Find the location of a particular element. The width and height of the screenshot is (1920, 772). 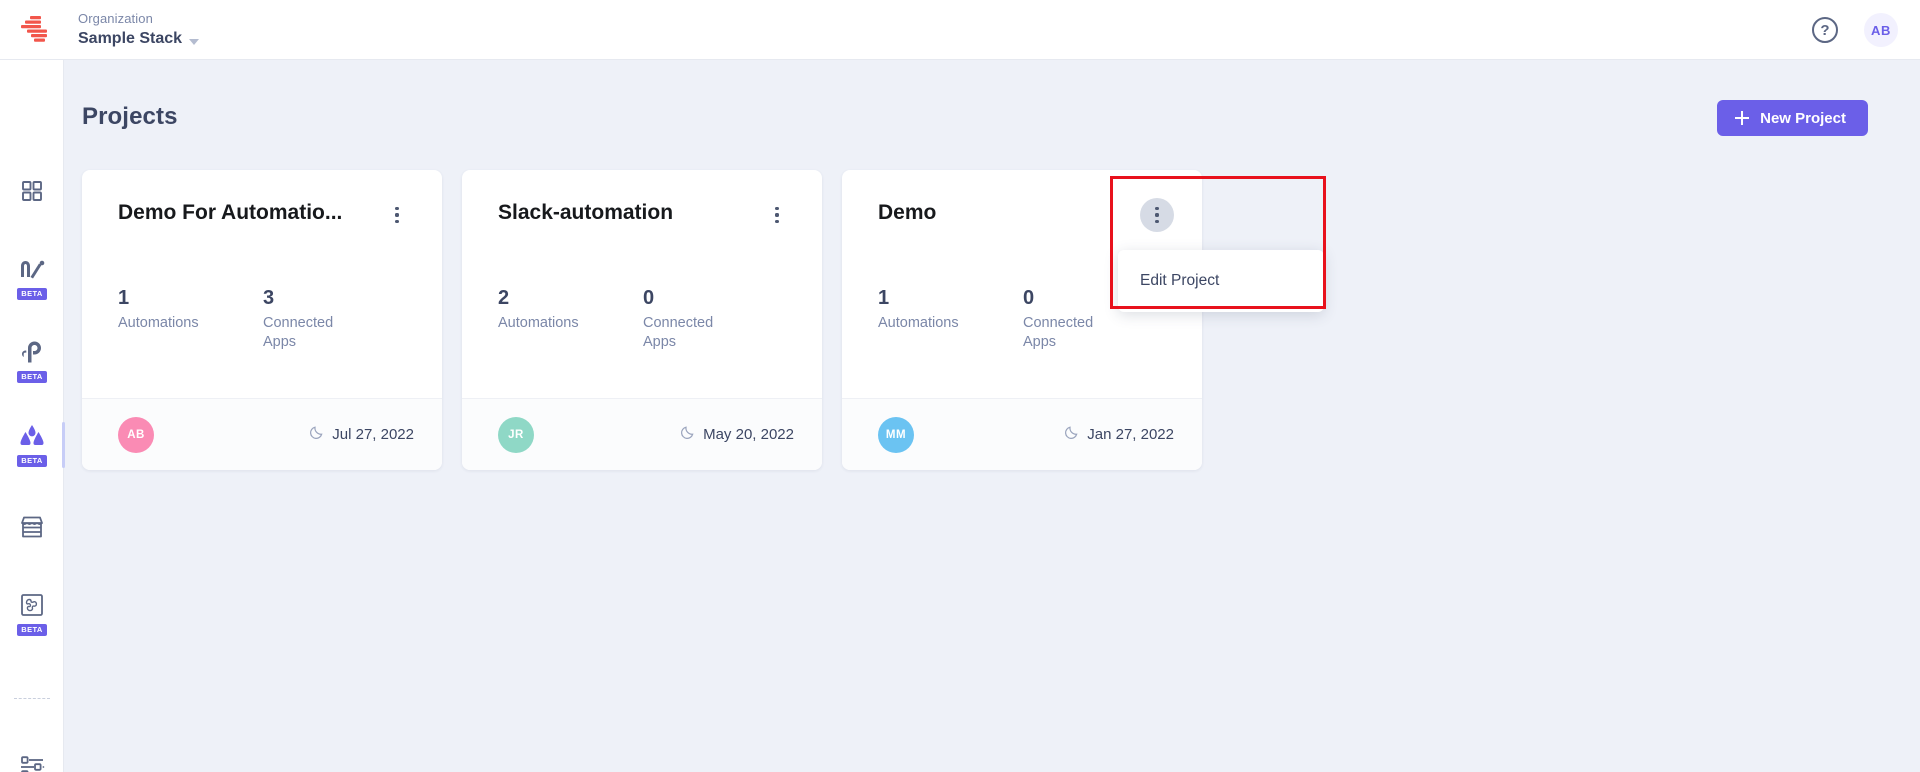

project-card-footer: MM Jan 27, 2022 is located at coordinates (1022, 434).